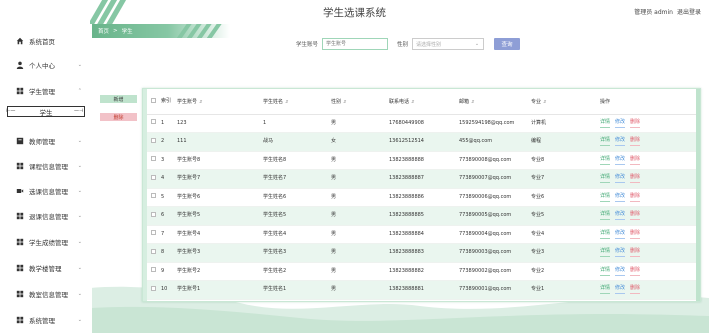 The width and height of the screenshot is (709, 333). Describe the element at coordinates (653, 12) in the screenshot. I see `user-label: 管理员 admin` at that location.